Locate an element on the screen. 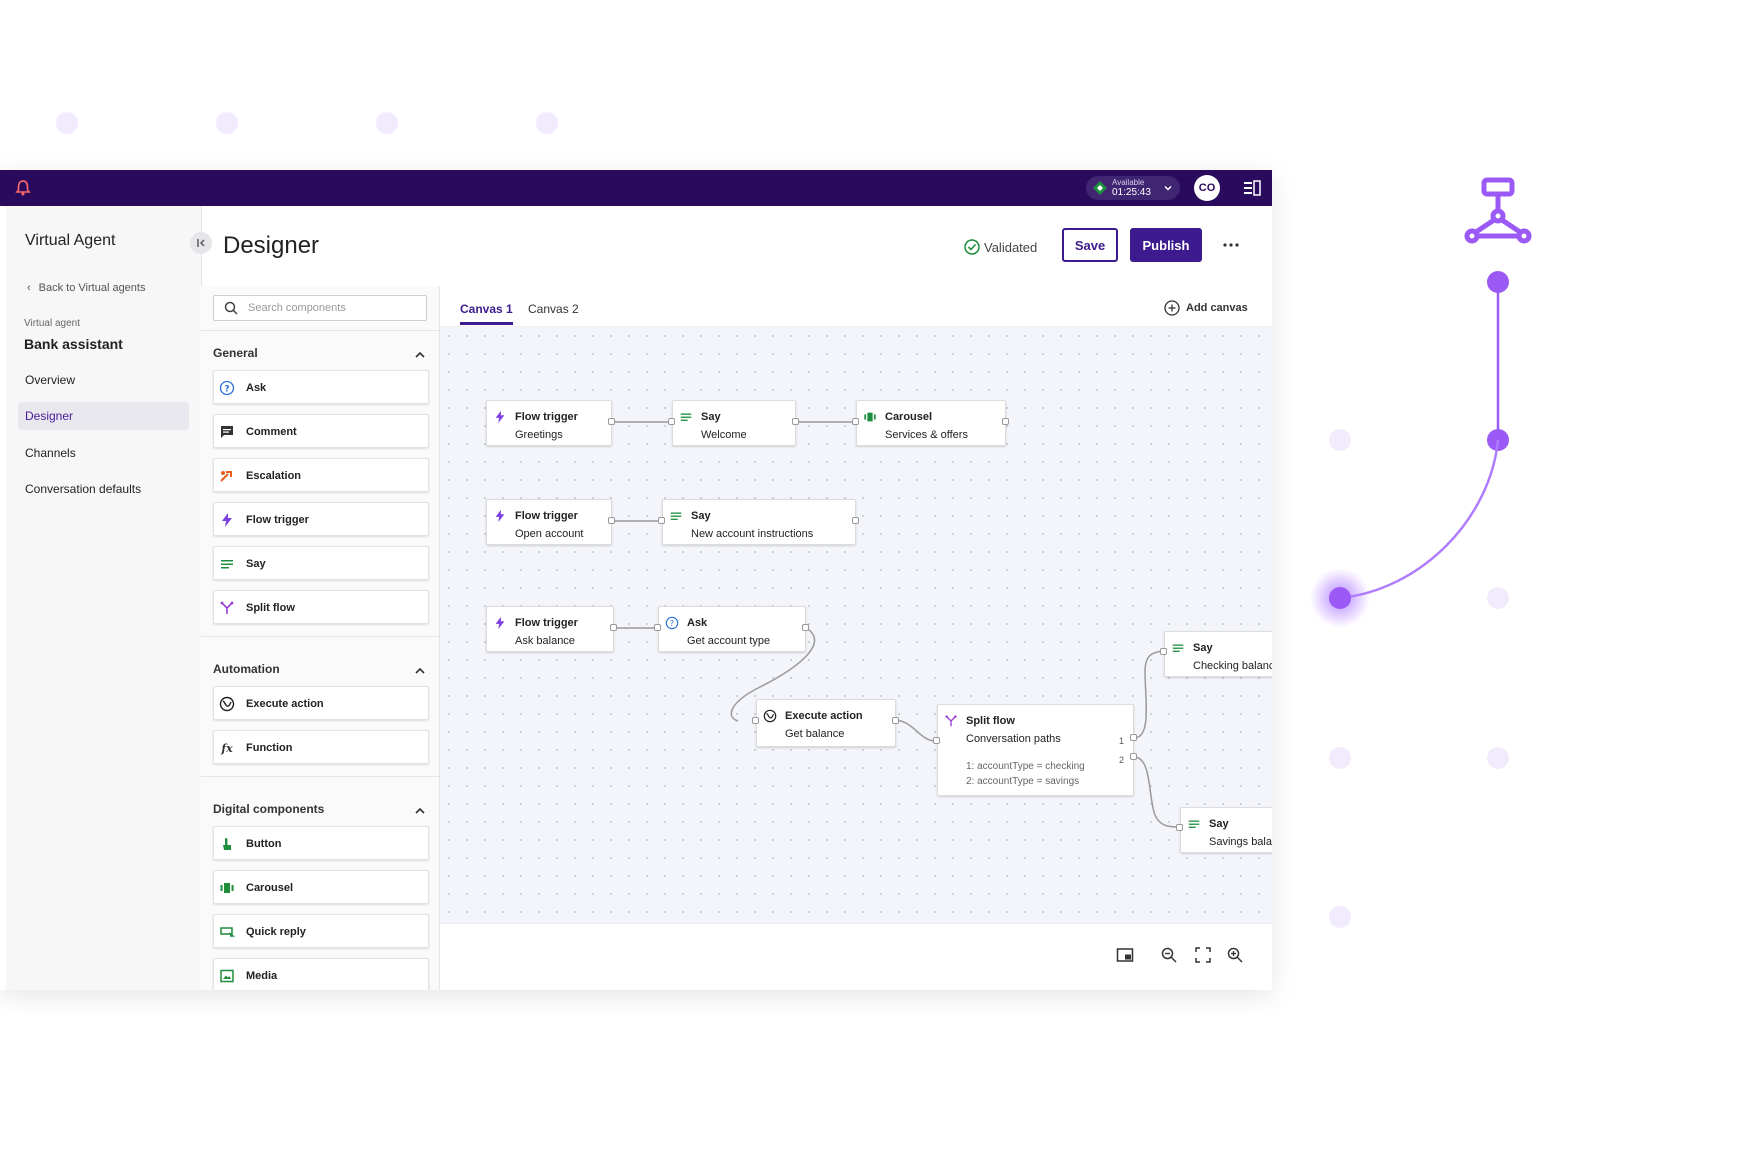 The width and height of the screenshot is (1740, 1160). sidebar-item-channels: Channels is located at coordinates (103, 453).